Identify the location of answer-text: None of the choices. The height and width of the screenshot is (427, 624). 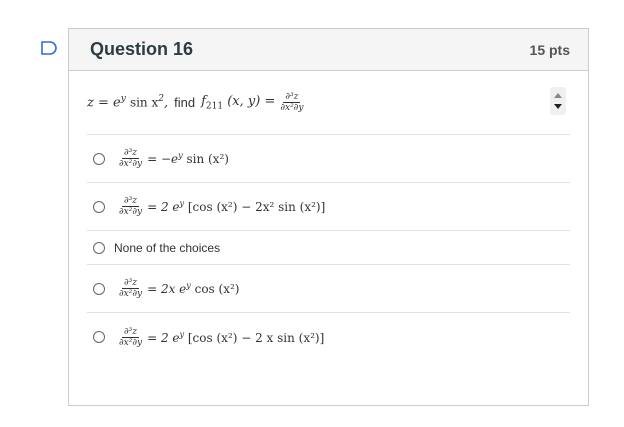
(167, 247).